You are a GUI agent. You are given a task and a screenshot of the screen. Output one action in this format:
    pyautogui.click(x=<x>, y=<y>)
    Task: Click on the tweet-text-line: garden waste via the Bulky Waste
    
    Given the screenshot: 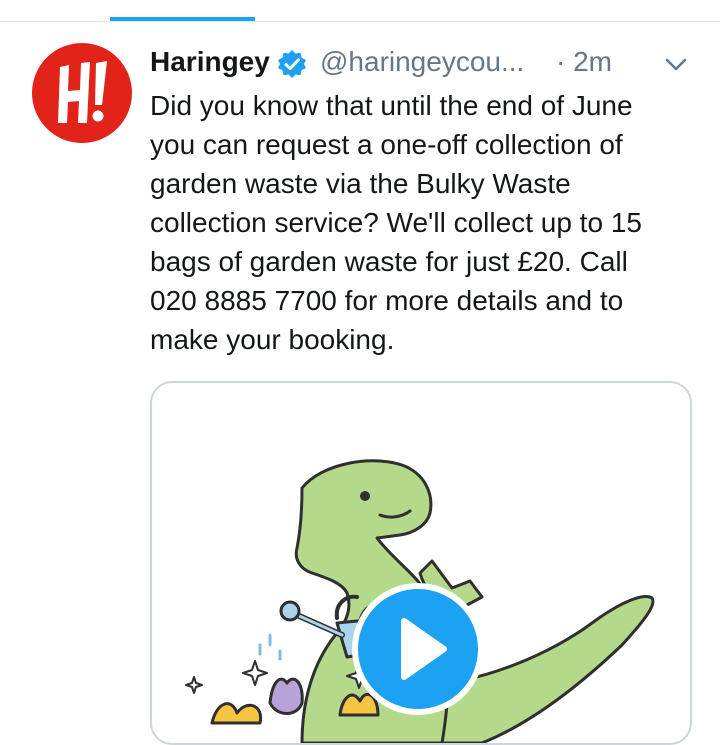 What is the action you would take?
    pyautogui.click(x=360, y=183)
    